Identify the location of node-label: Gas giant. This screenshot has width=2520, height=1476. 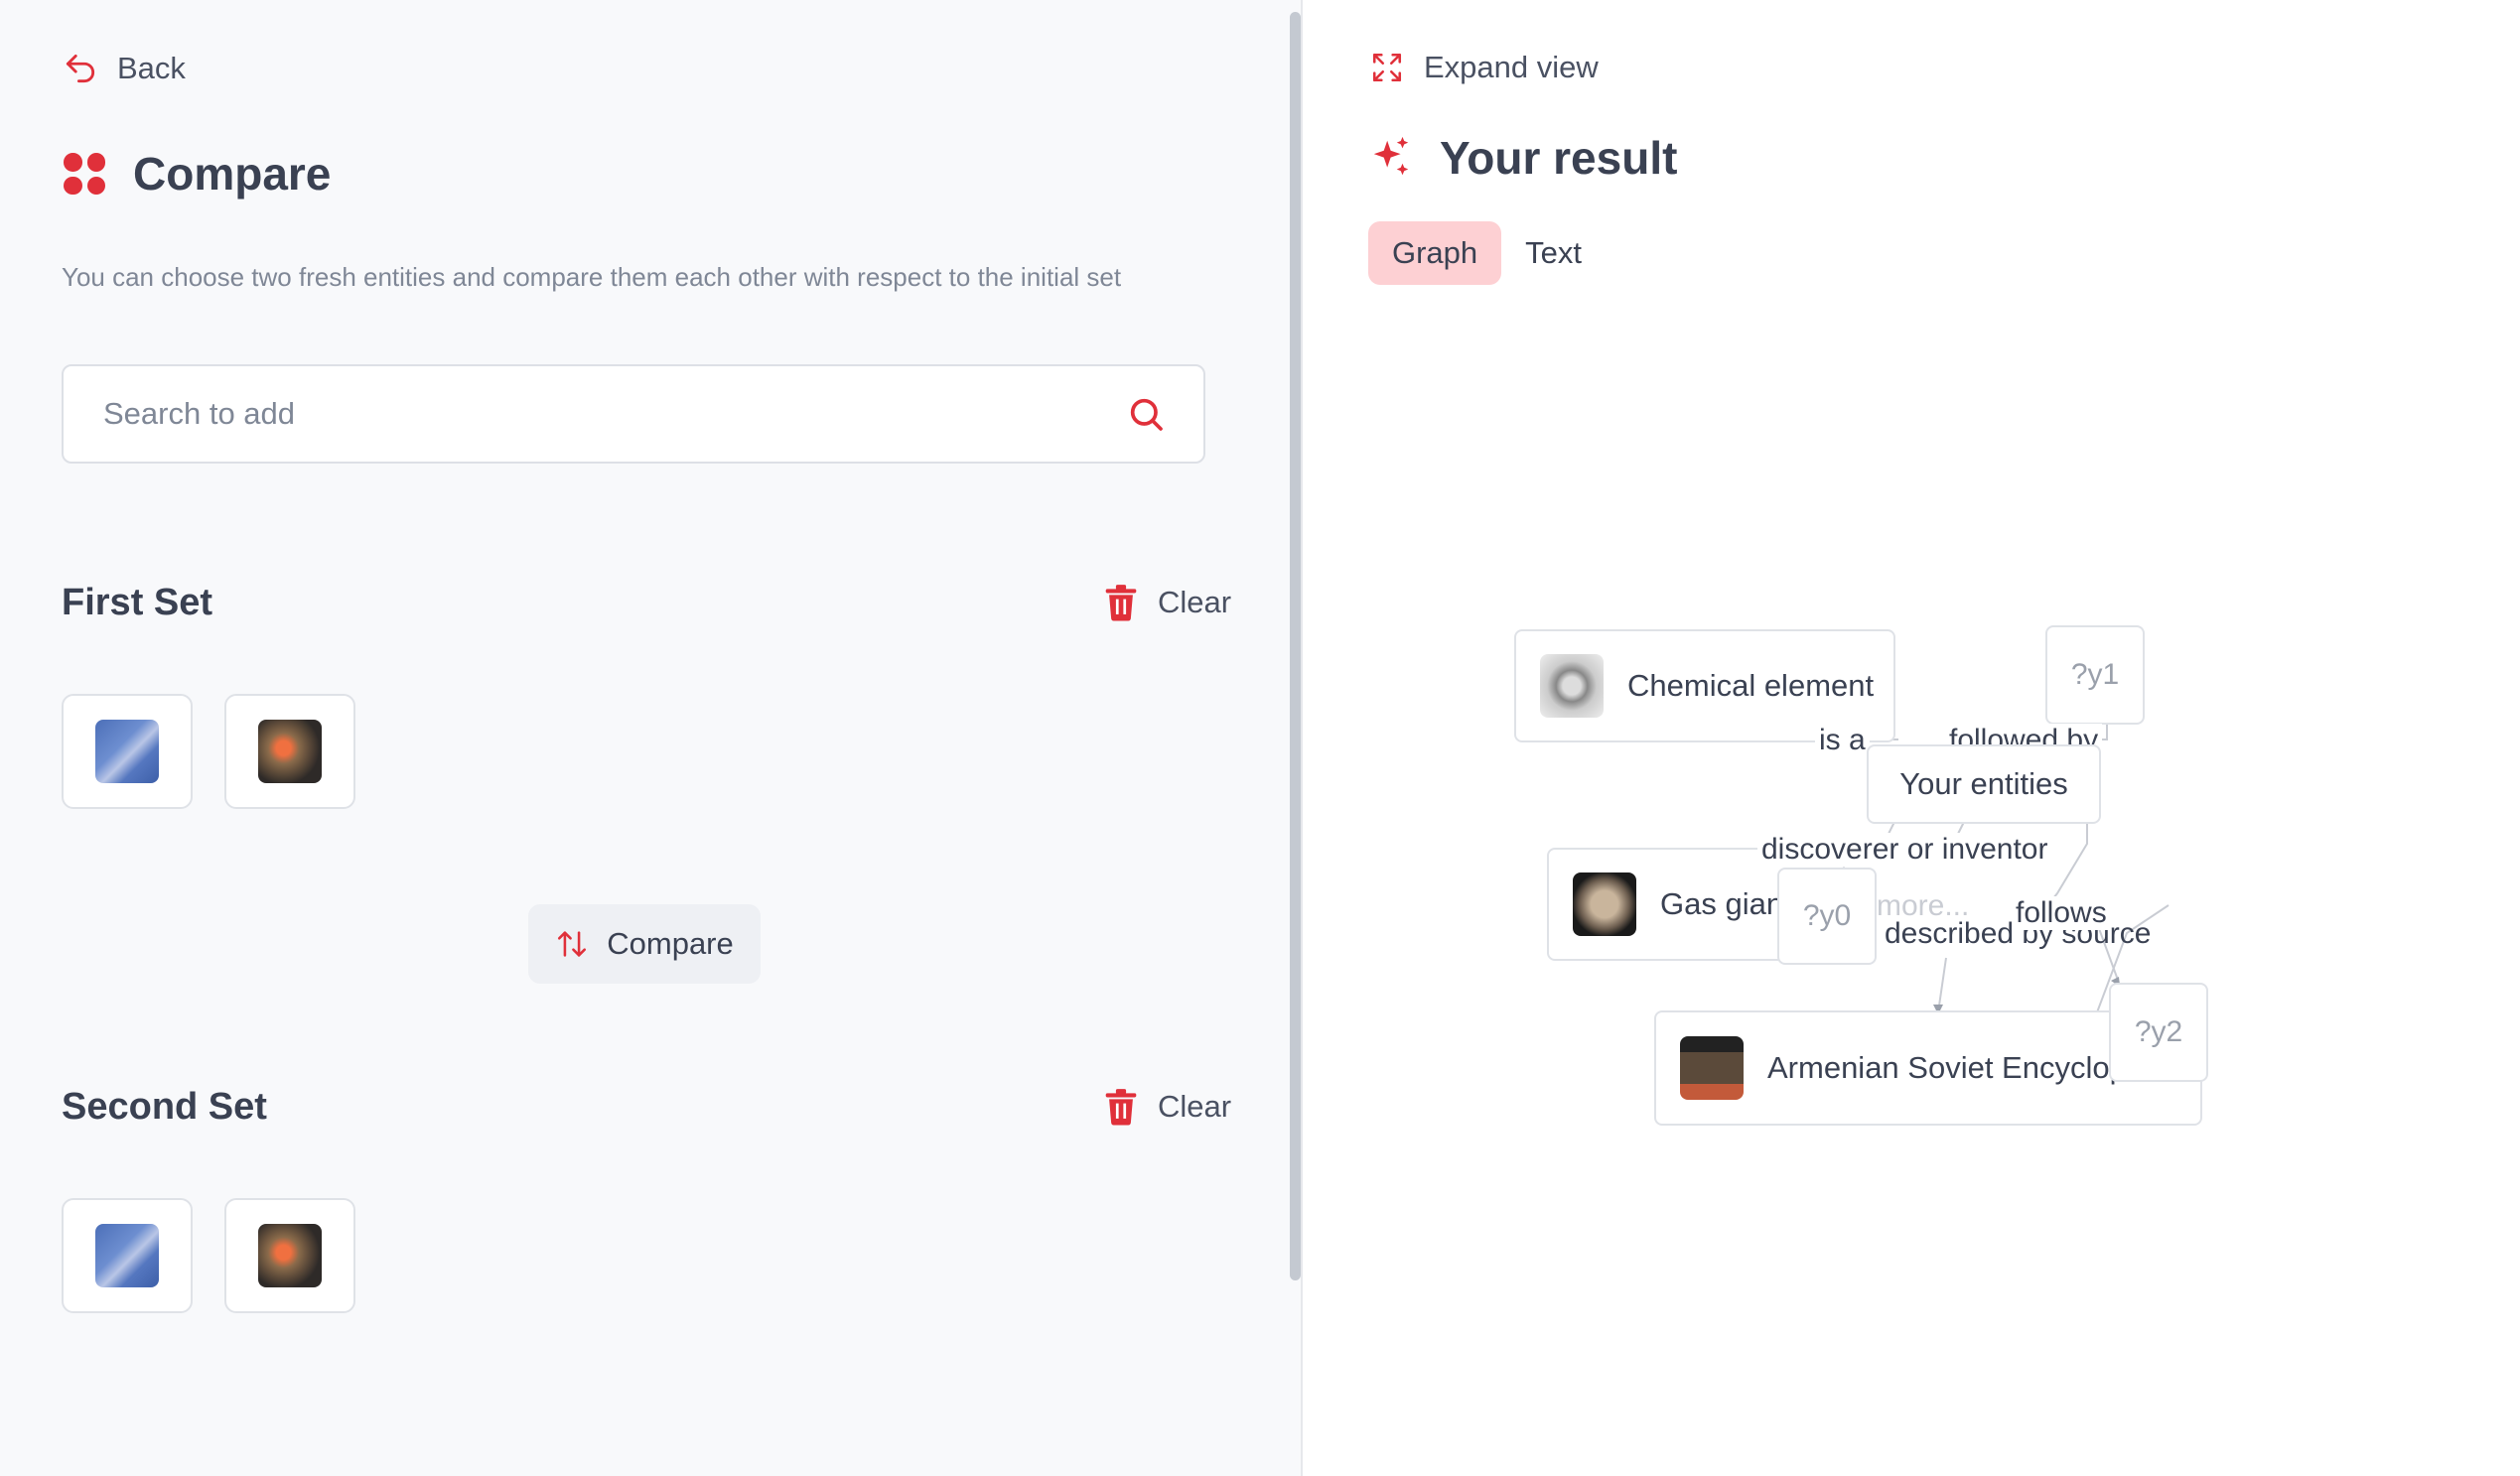
(1726, 903).